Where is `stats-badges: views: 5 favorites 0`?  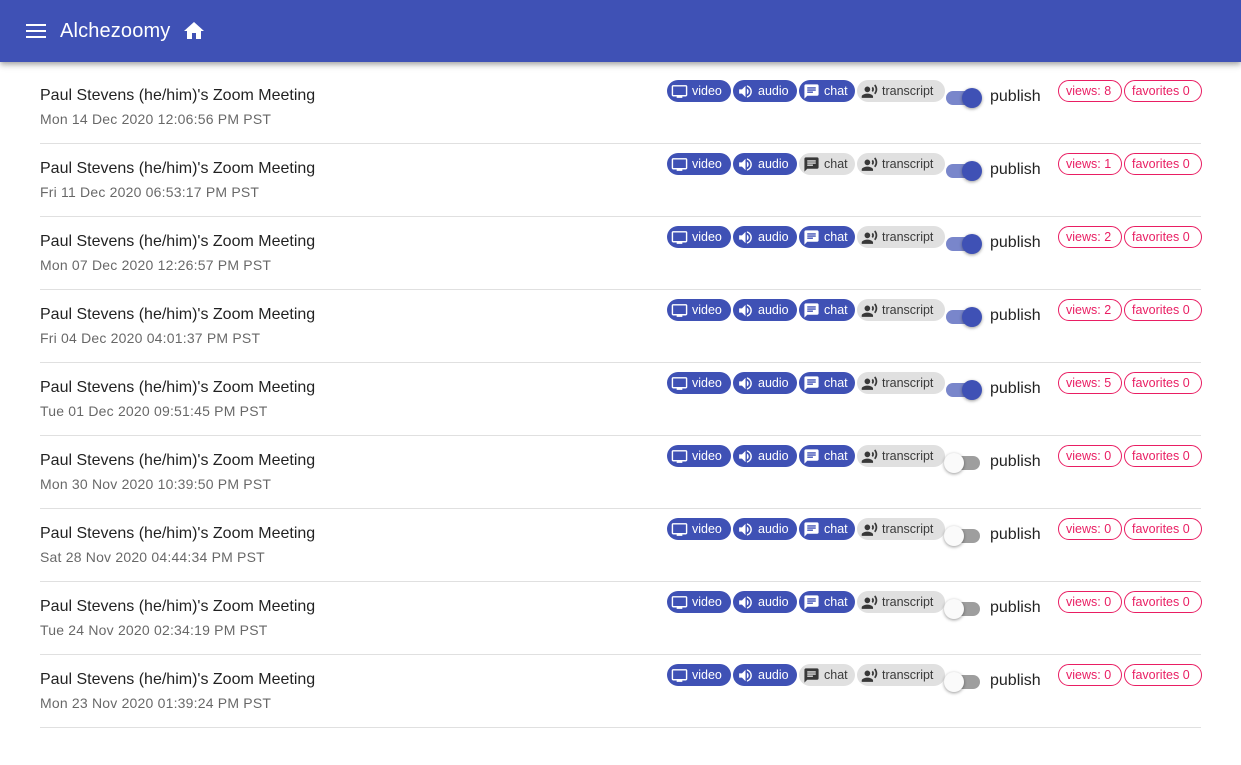 stats-badges: views: 5 favorites 0 is located at coordinates (1130, 383).